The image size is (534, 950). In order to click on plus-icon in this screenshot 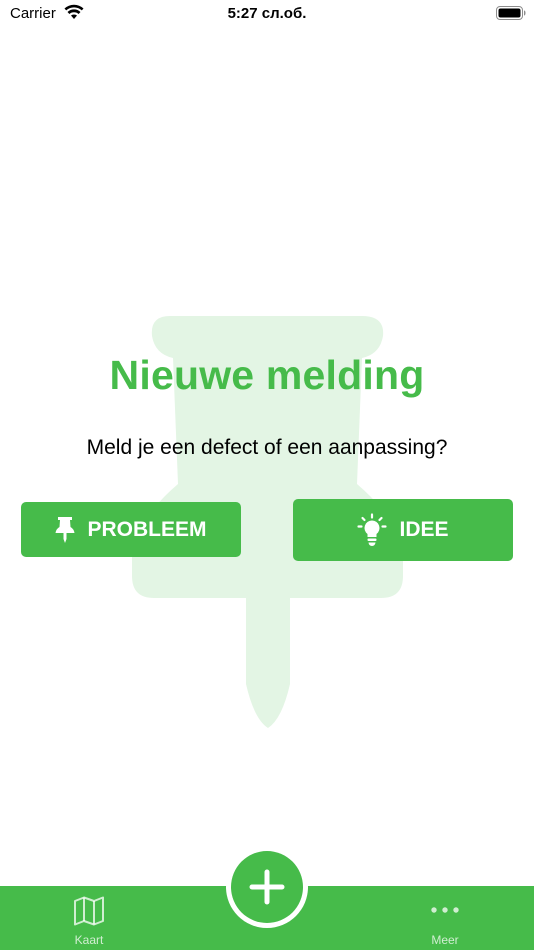, I will do `click(267, 887)`.